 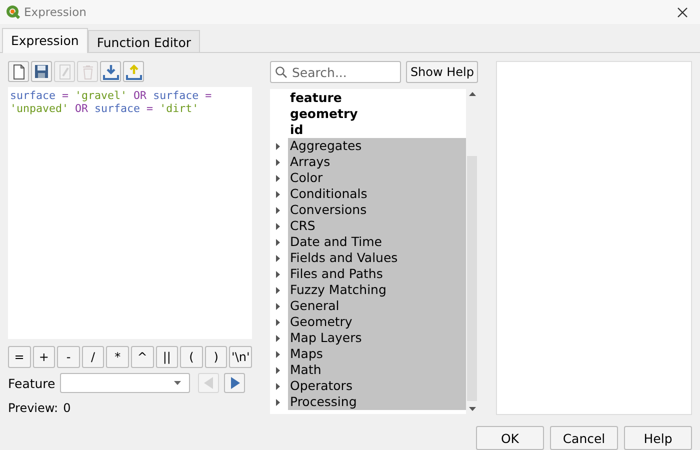 What do you see at coordinates (510, 438) in the screenshot?
I see `dialog-button: OK` at bounding box center [510, 438].